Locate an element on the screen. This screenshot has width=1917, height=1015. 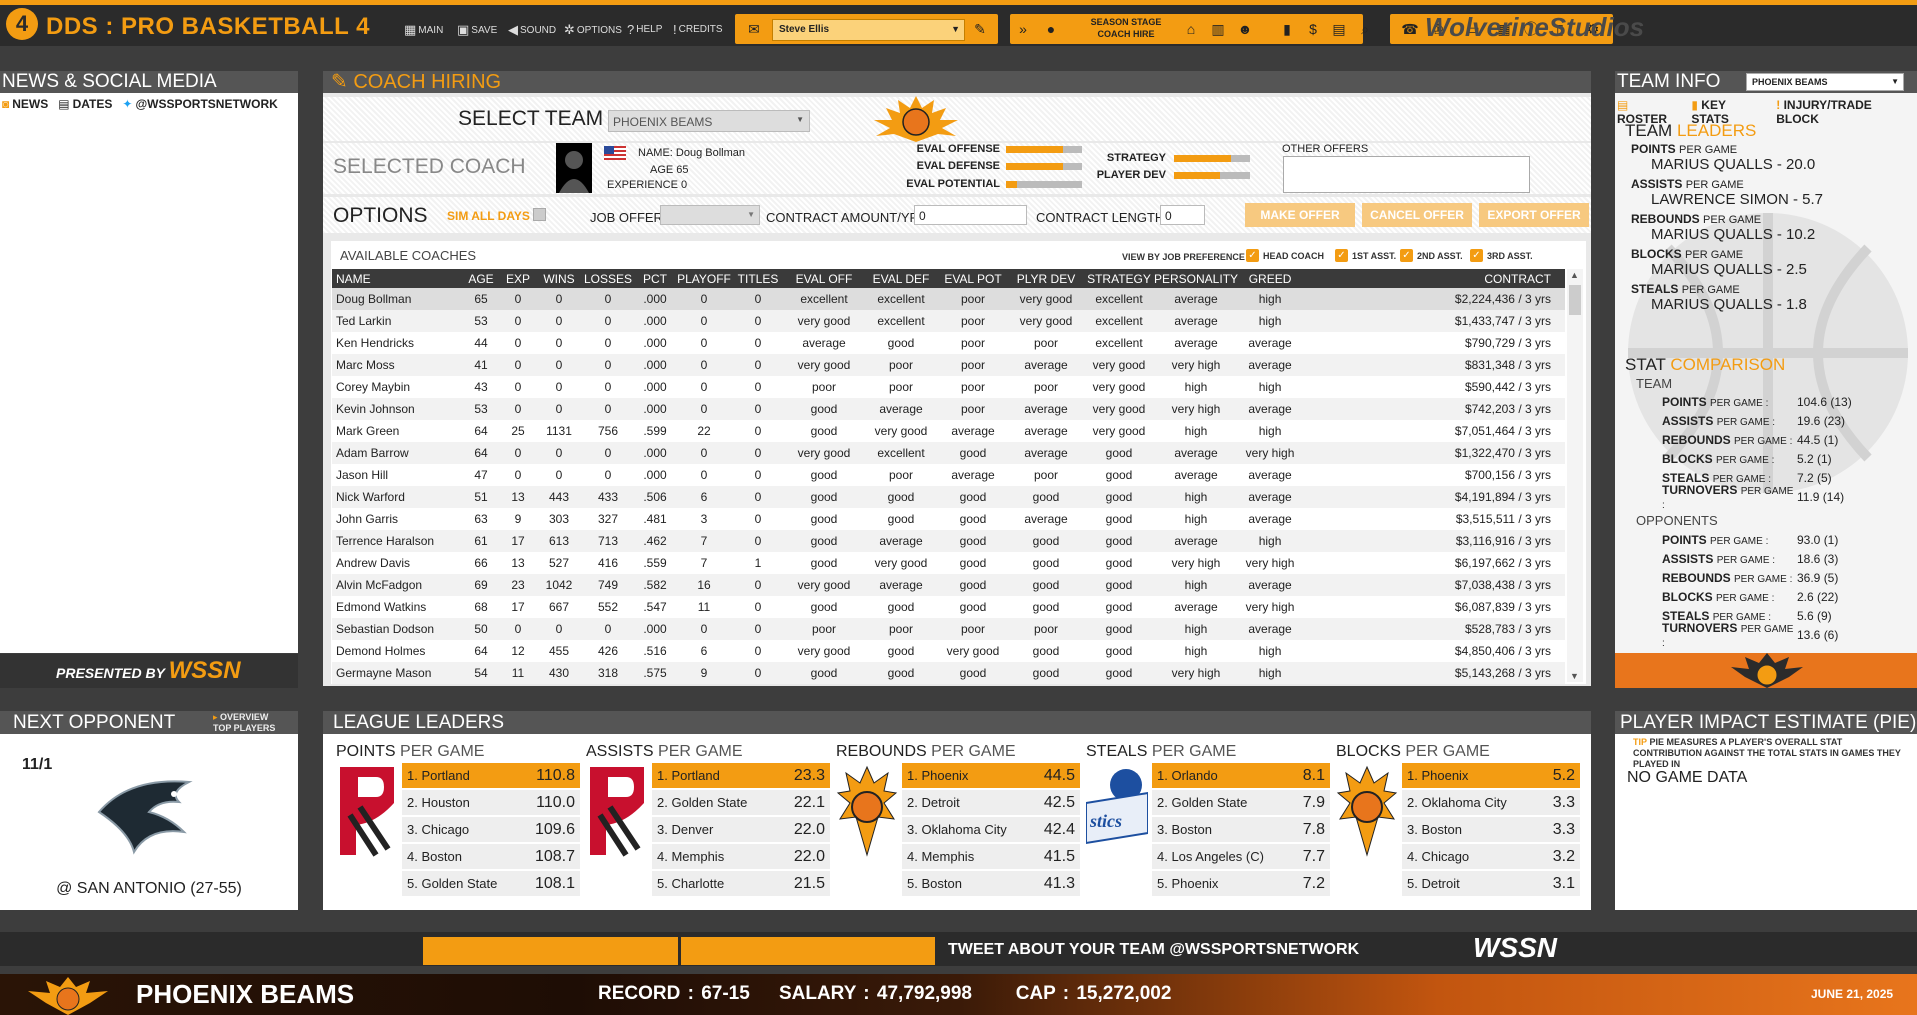
league-leader-row: 2. Golden State 22.1 is located at coordinates (741, 803).